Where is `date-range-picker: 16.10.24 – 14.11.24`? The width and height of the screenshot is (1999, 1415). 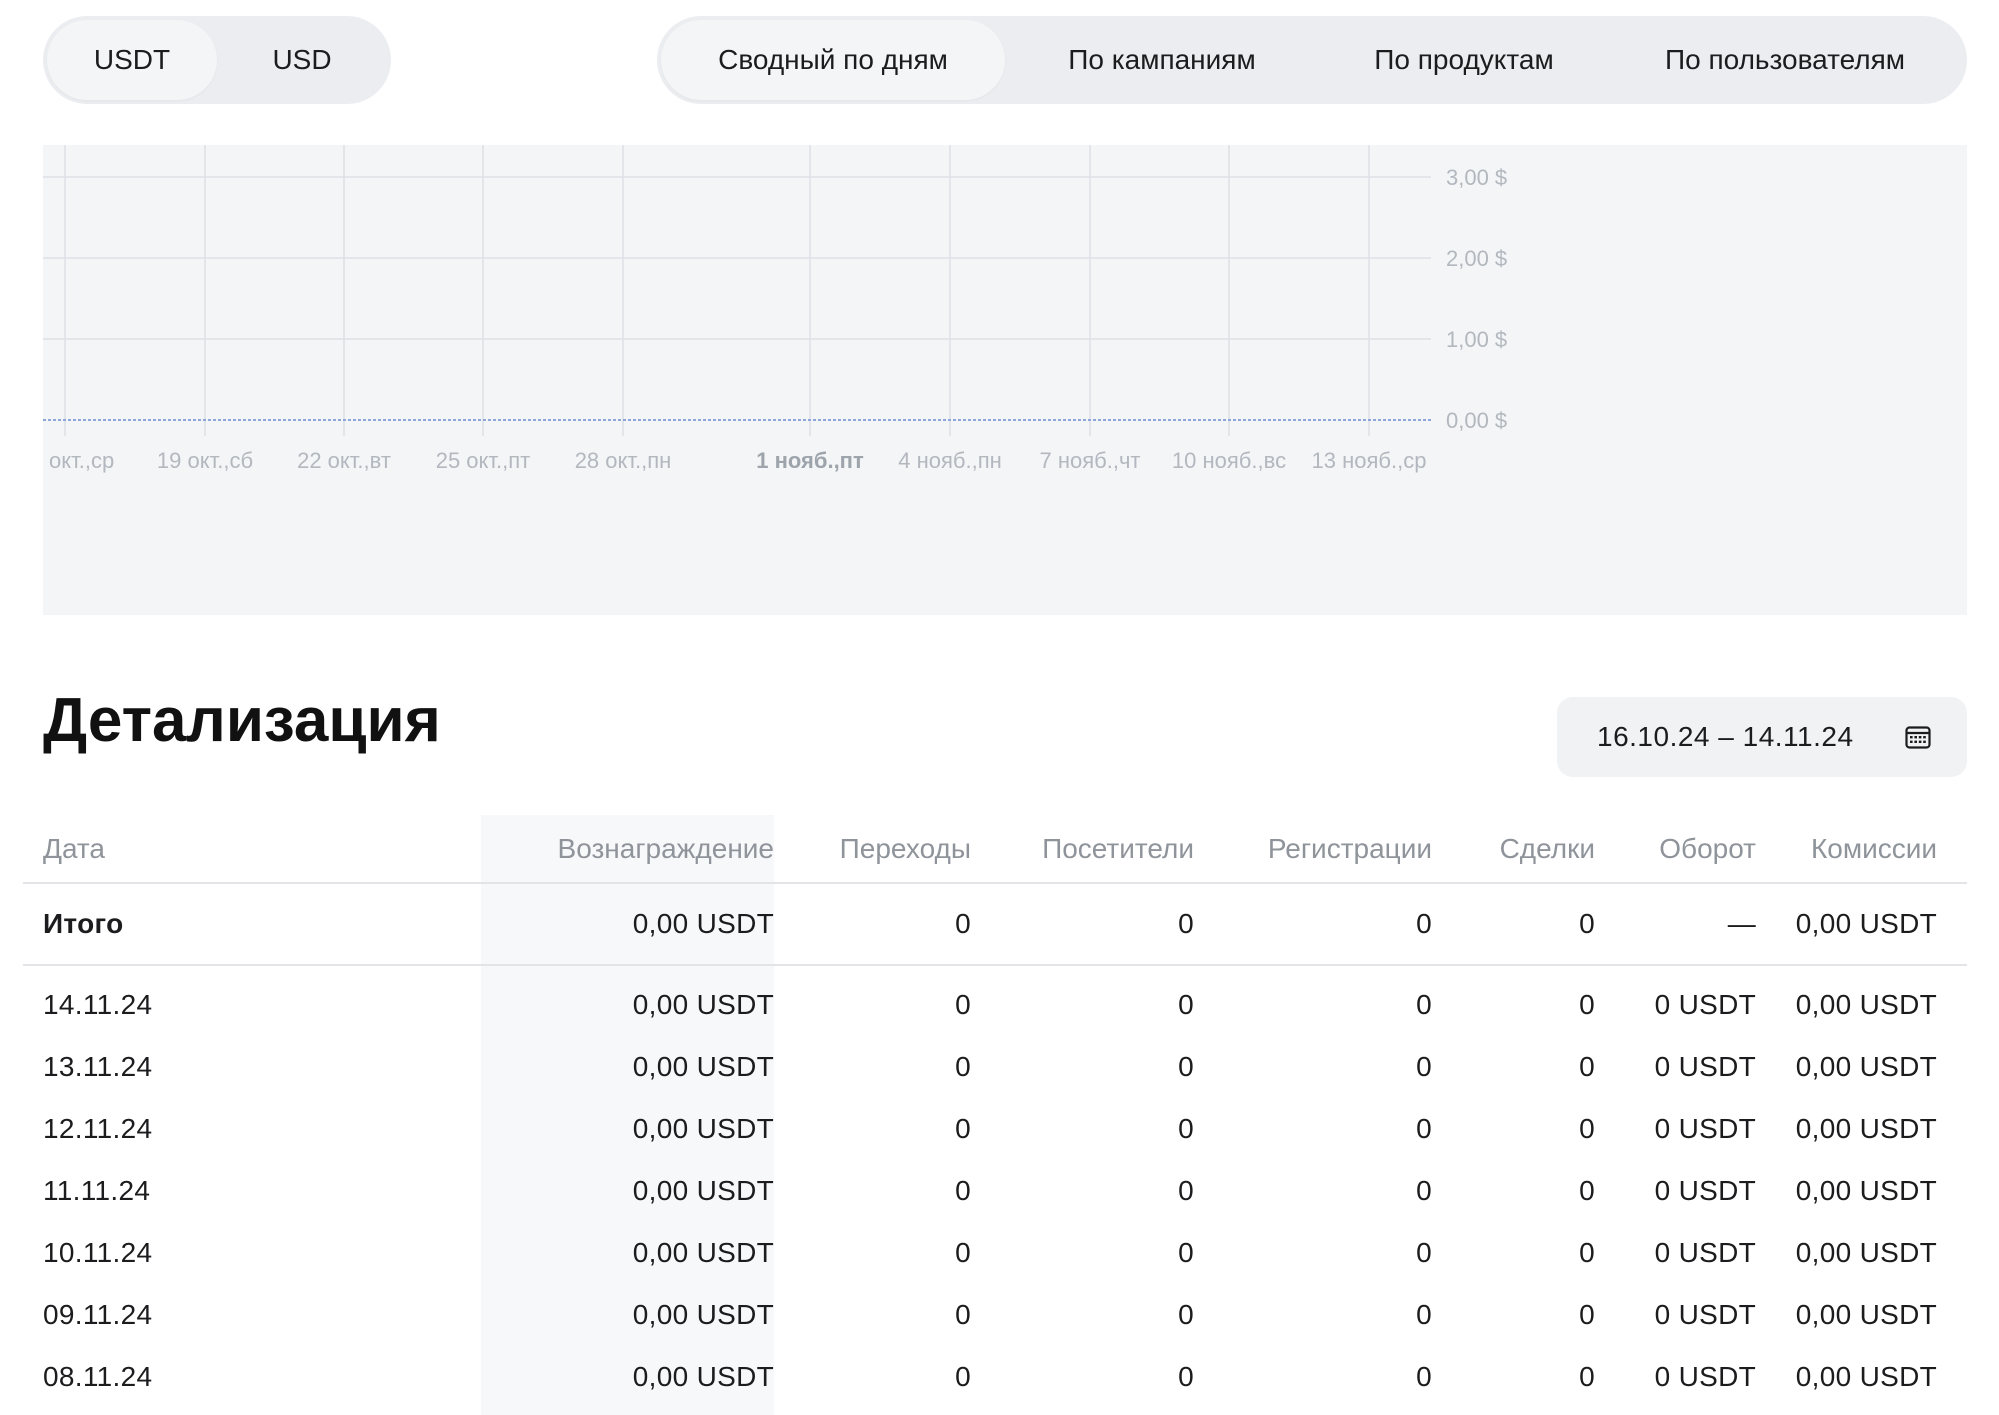 date-range-picker: 16.10.24 – 14.11.24 is located at coordinates (1762, 737).